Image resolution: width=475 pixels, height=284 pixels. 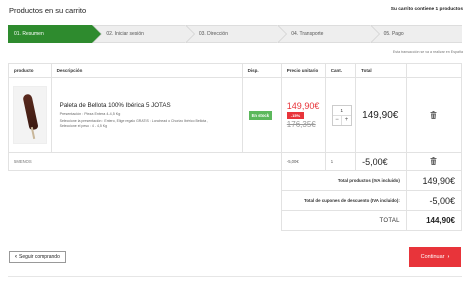 What do you see at coordinates (426, 9) in the screenshot?
I see `cart-count: Su carrito contiene 1 productos` at bounding box center [426, 9].